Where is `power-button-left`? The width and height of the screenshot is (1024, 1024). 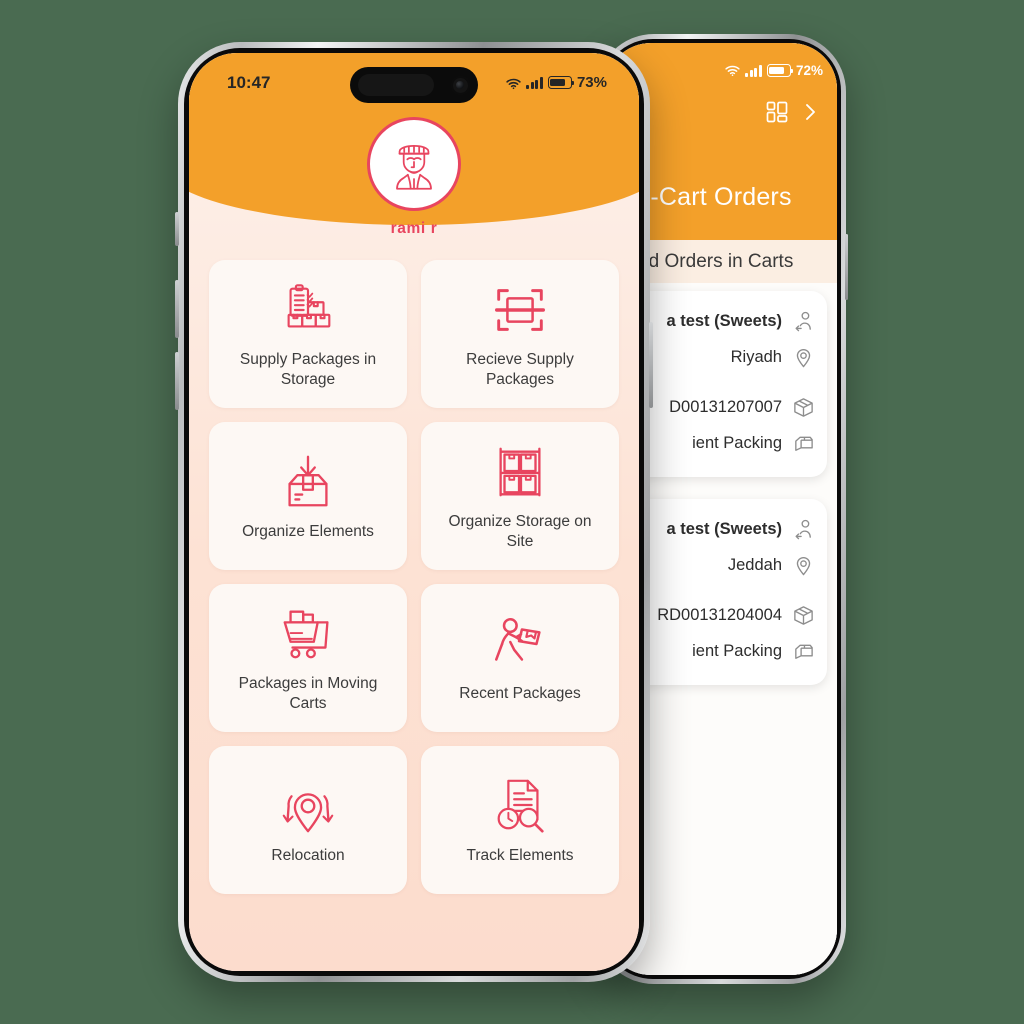
power-button-left is located at coordinates (651, 365).